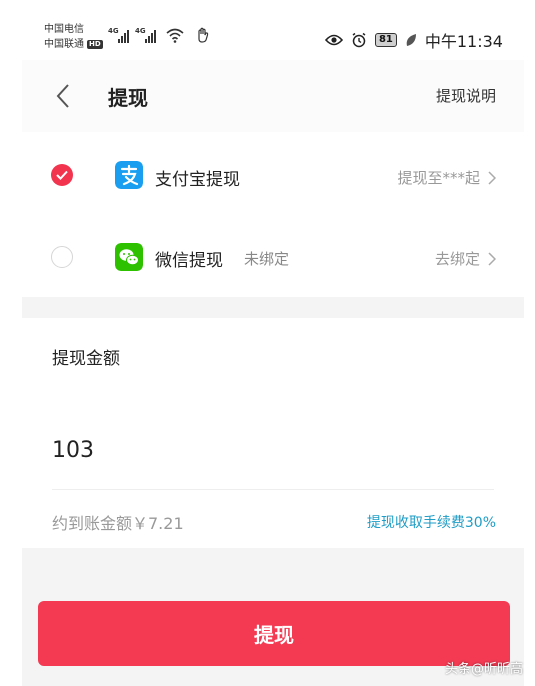 This screenshot has height=686, width=535. I want to click on amount-input: 103, so click(73, 450).